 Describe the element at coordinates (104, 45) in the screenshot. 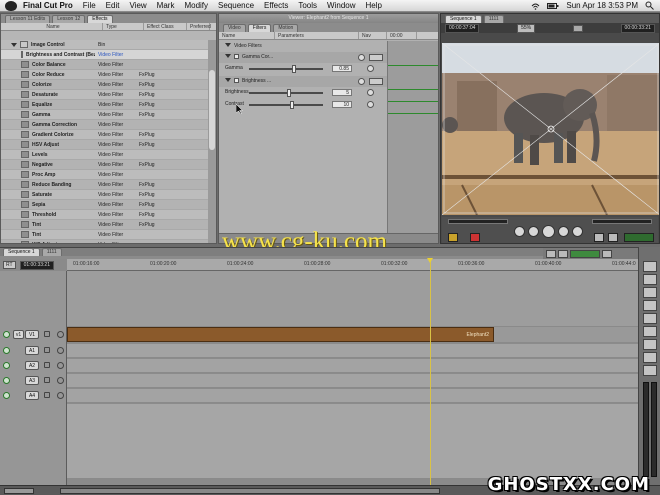

I see `bin-row: Image Control Bin` at that location.